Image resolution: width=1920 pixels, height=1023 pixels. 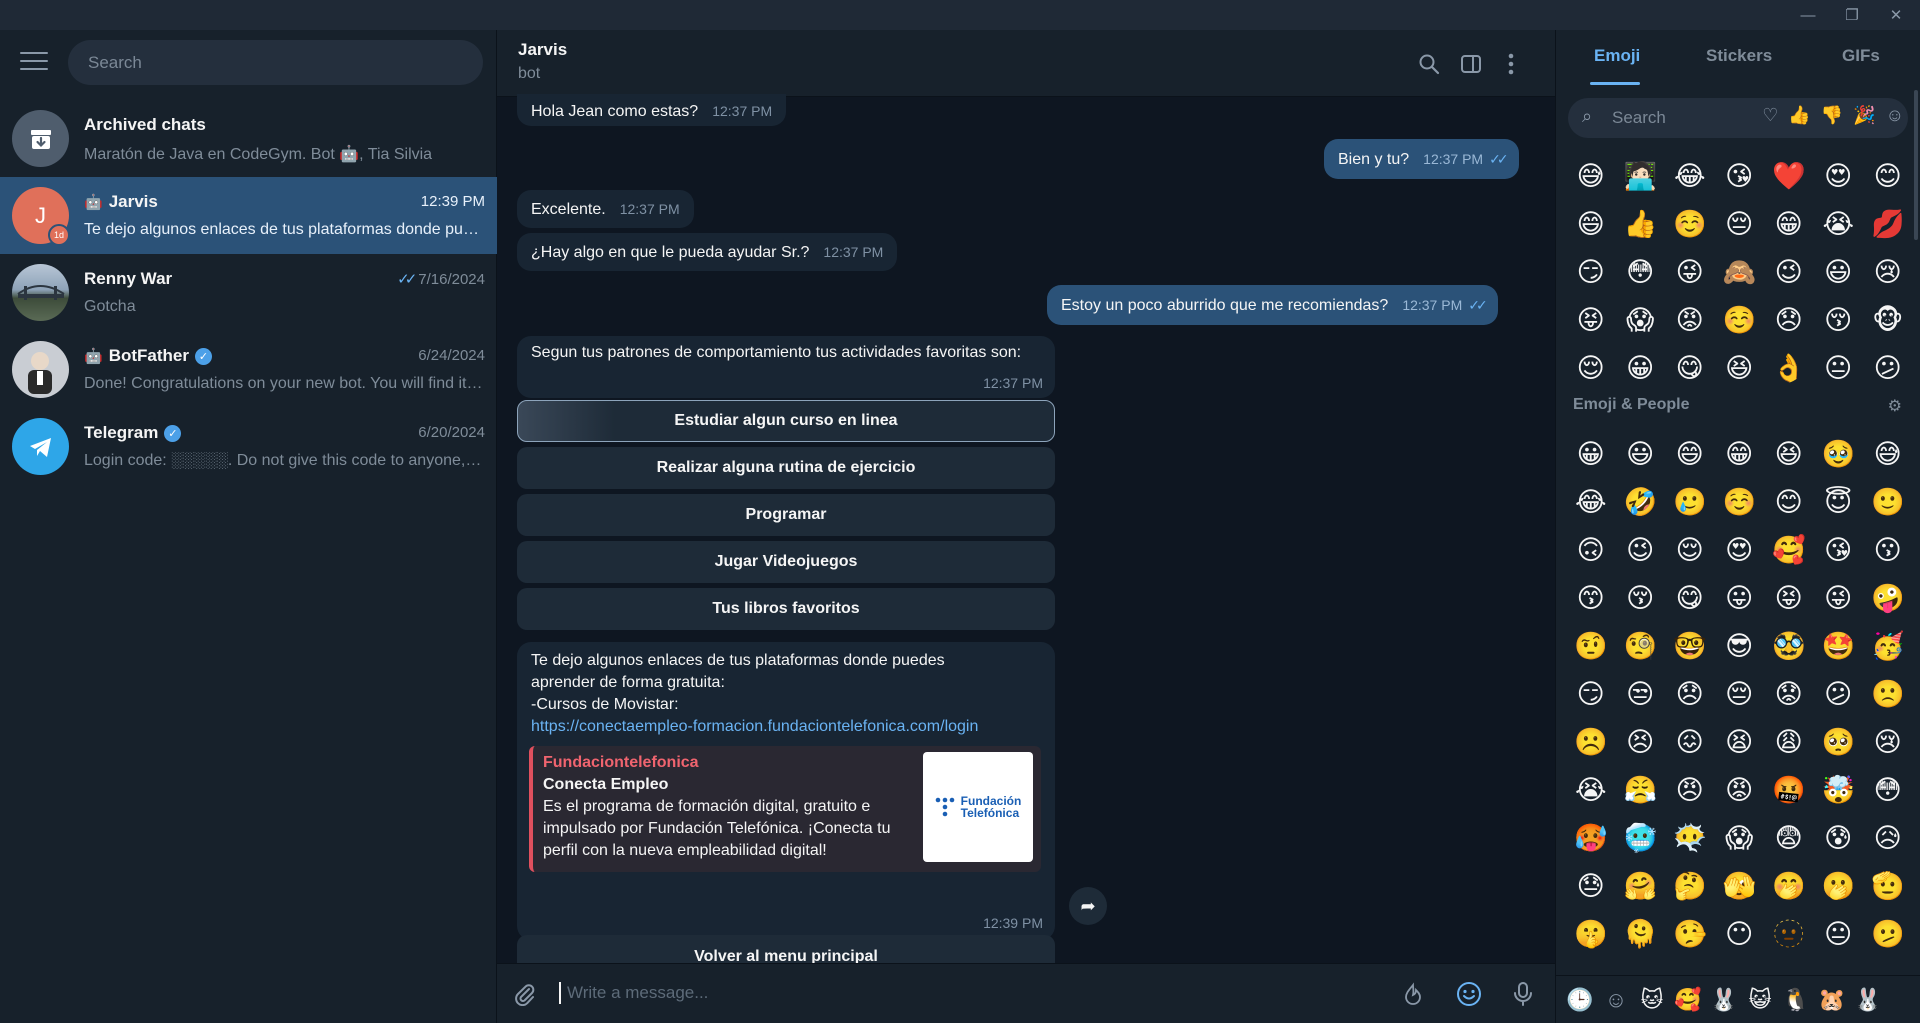 I want to click on recent-emoji: 😕, so click(x=1888, y=368).